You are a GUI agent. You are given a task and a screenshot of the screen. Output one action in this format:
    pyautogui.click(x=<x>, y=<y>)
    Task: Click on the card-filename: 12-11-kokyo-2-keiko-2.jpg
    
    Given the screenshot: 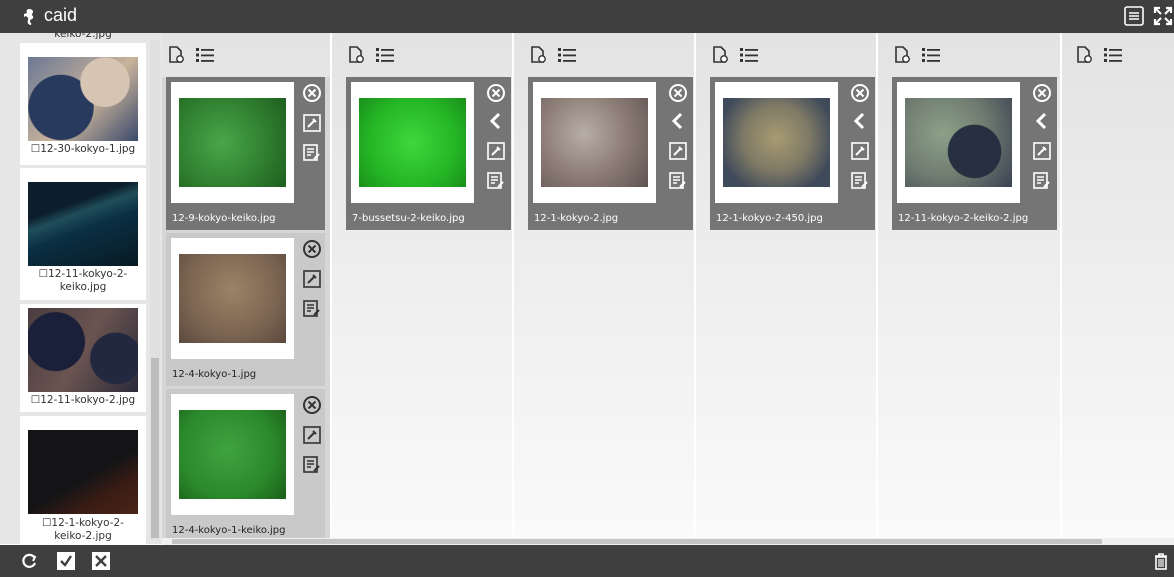 What is the action you would take?
    pyautogui.click(x=963, y=218)
    